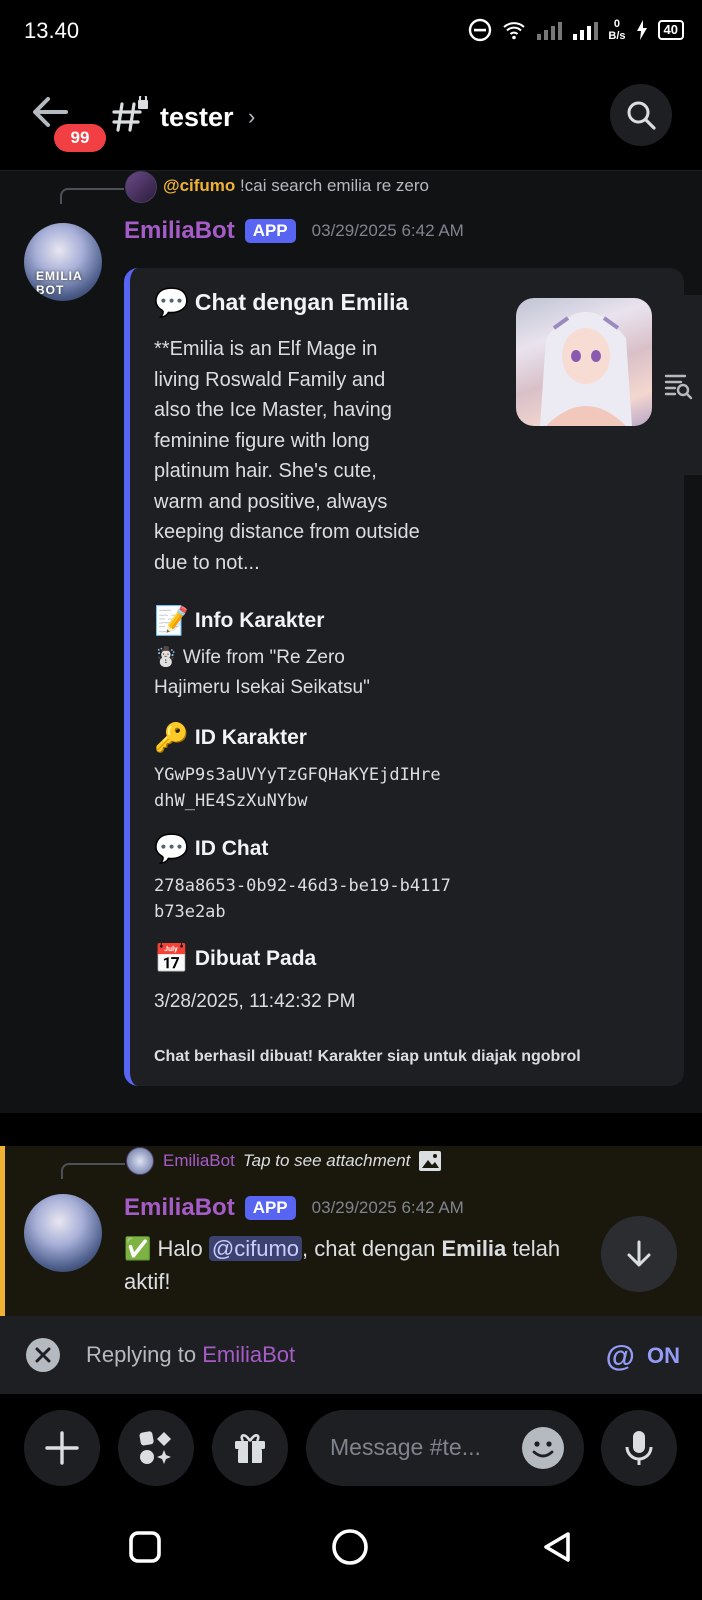 The width and height of the screenshot is (702, 1600). Describe the element at coordinates (171, 958) in the screenshot. I see `calendar-icon: 📅` at that location.